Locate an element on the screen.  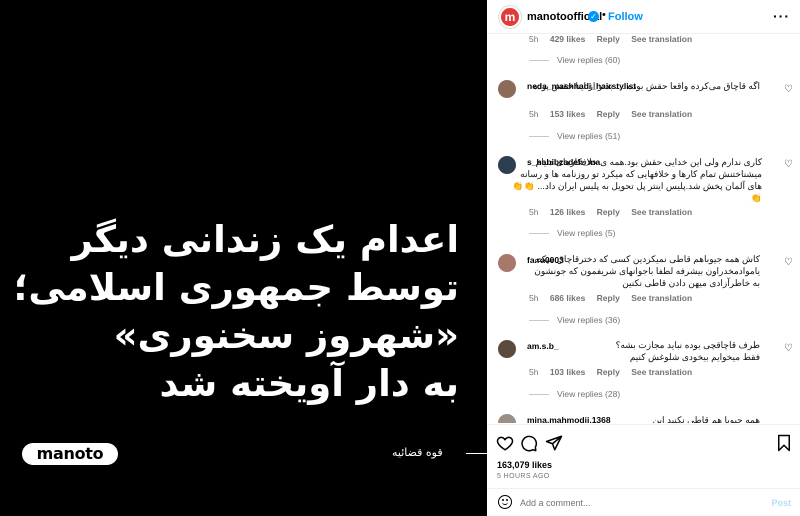
save-bookmark-icon is located at coordinates (784, 443).